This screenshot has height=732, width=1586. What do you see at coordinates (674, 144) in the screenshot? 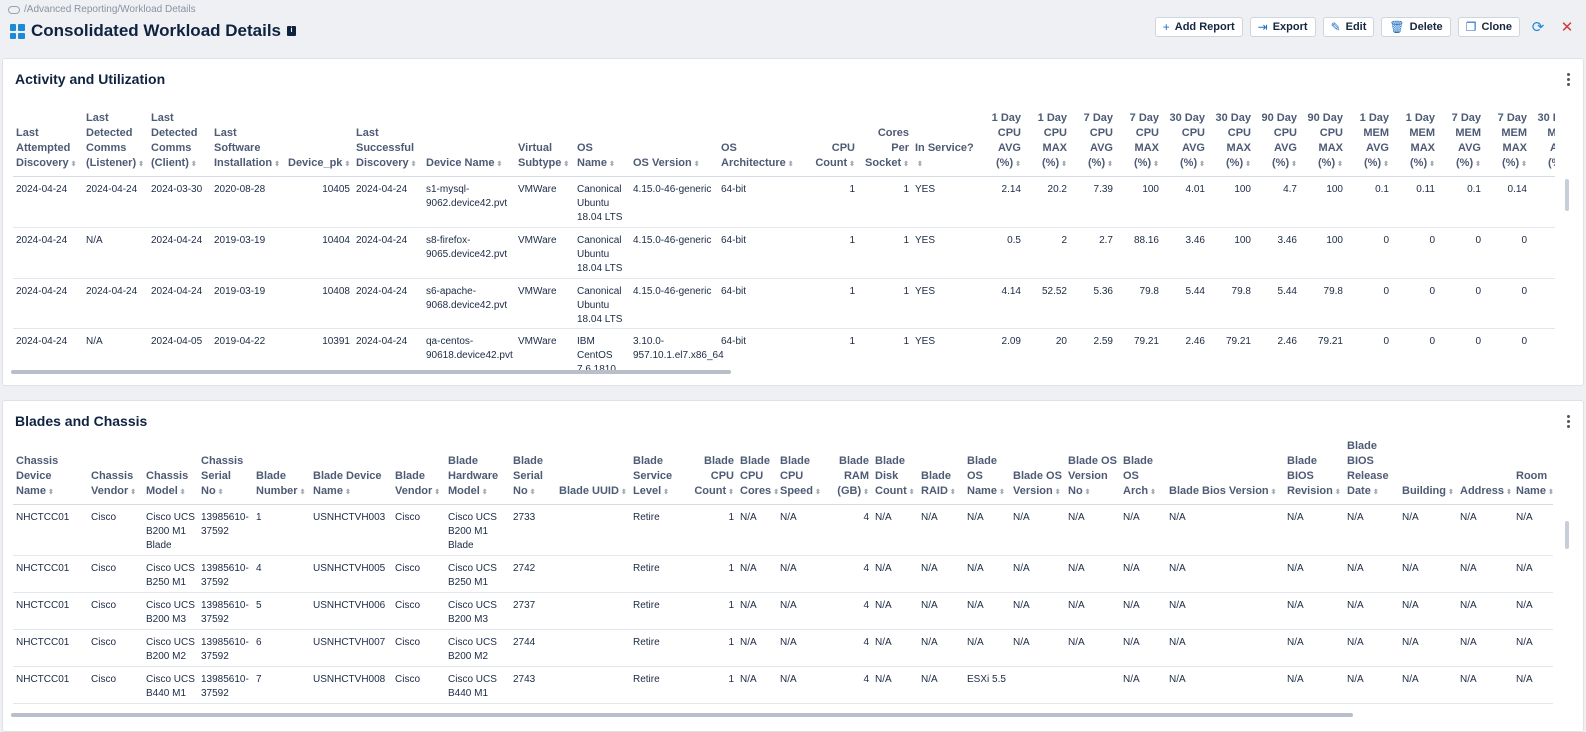
I see `column-header: OS Version ⬍` at bounding box center [674, 144].